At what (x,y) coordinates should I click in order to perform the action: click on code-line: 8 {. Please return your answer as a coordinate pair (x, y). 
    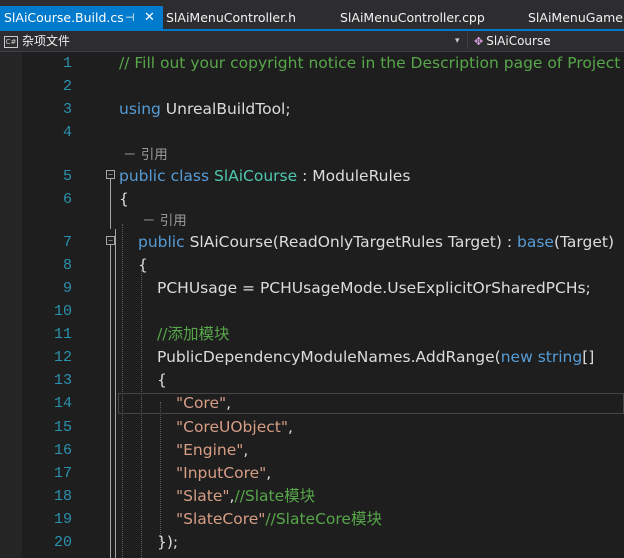
    Looking at the image, I should click on (312, 265).